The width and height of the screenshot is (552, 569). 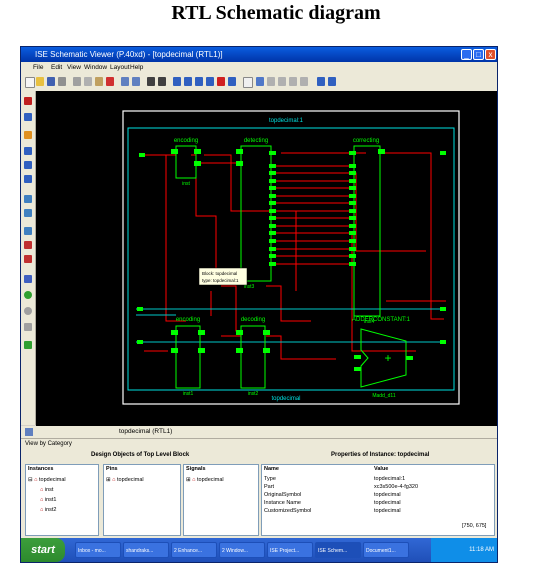 I want to click on find-icon, so click(x=151, y=81).